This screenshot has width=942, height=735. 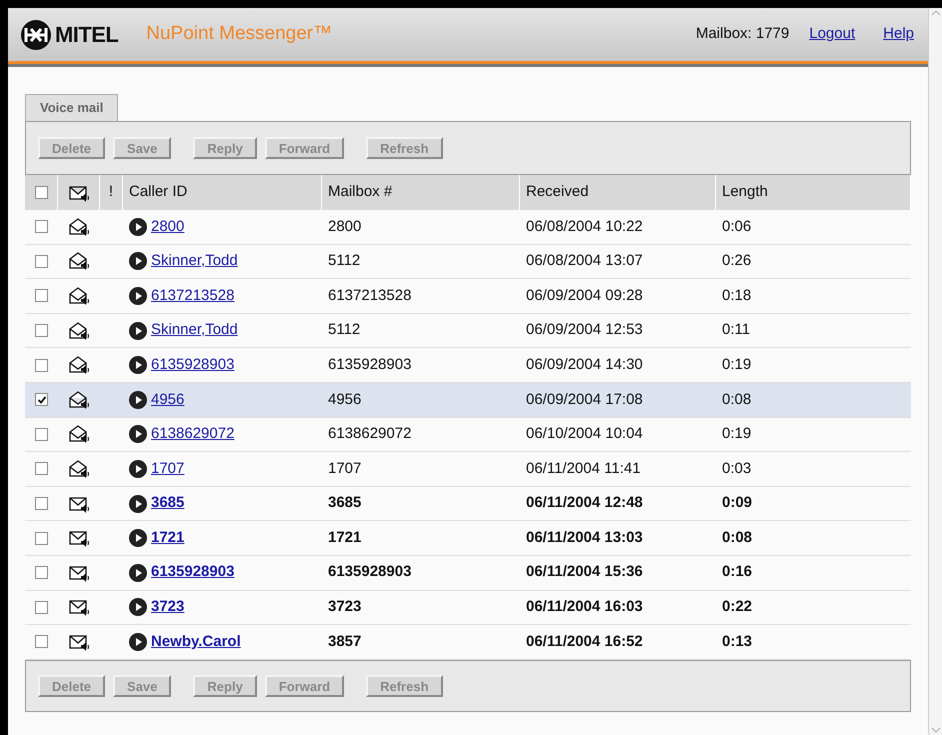 I want to click on table-cell-text: 1707, so click(x=345, y=468).